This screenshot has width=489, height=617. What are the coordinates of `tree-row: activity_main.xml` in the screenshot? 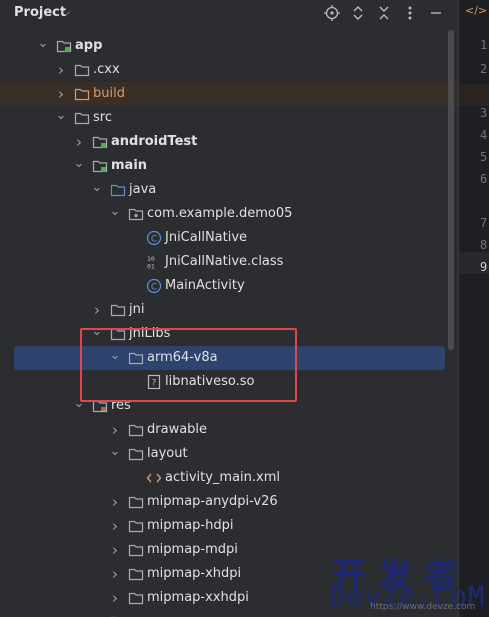 It's located at (229, 478).